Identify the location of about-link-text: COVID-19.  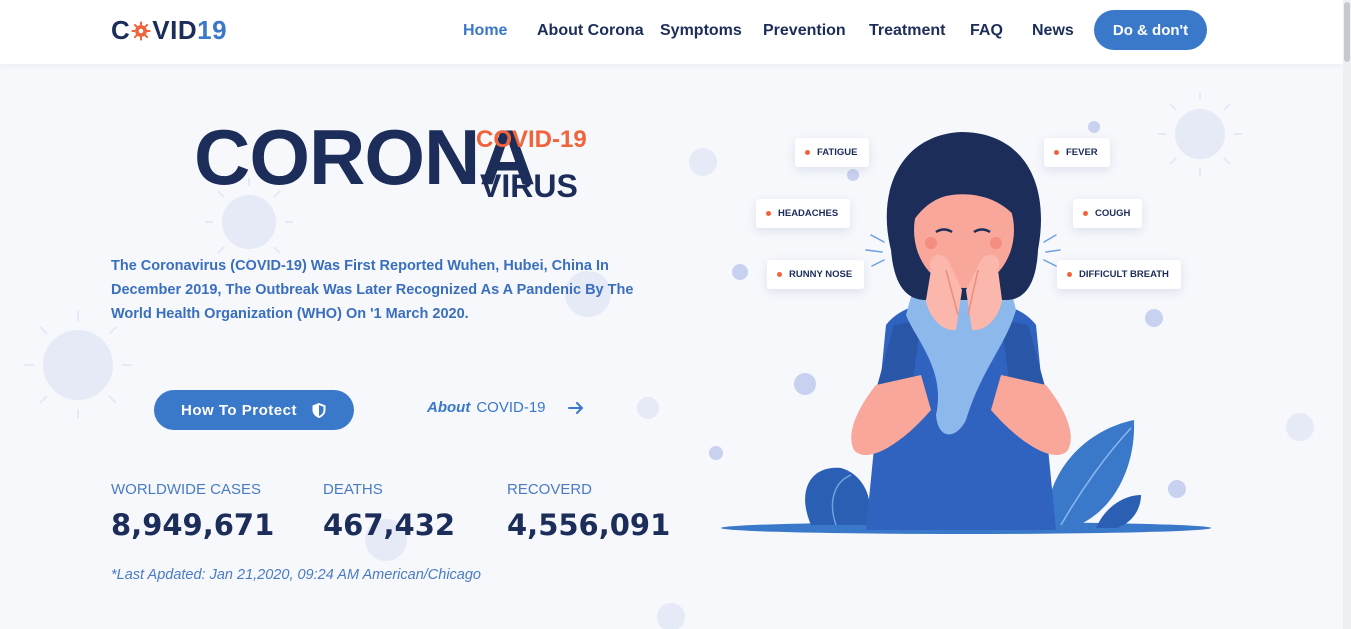
(511, 407).